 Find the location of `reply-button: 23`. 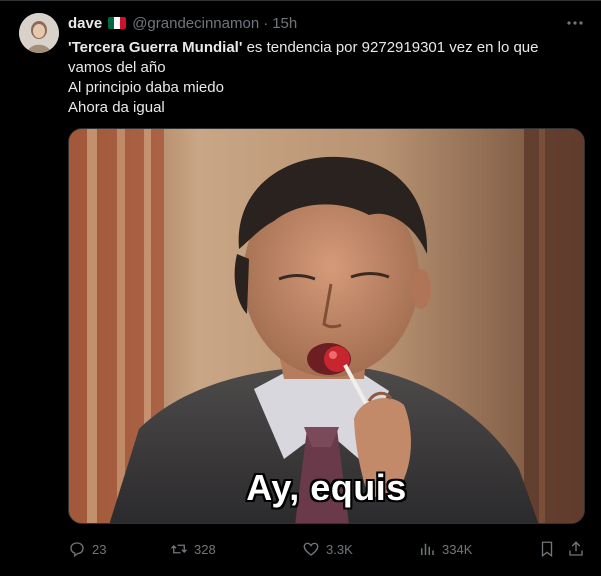

reply-button: 23 is located at coordinates (87, 549).